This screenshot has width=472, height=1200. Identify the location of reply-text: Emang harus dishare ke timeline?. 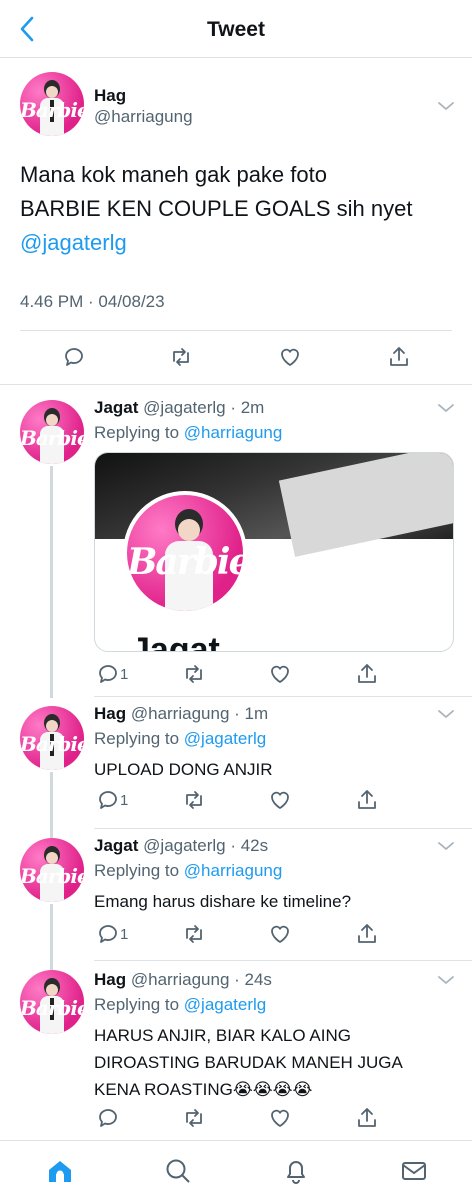
(223, 901).